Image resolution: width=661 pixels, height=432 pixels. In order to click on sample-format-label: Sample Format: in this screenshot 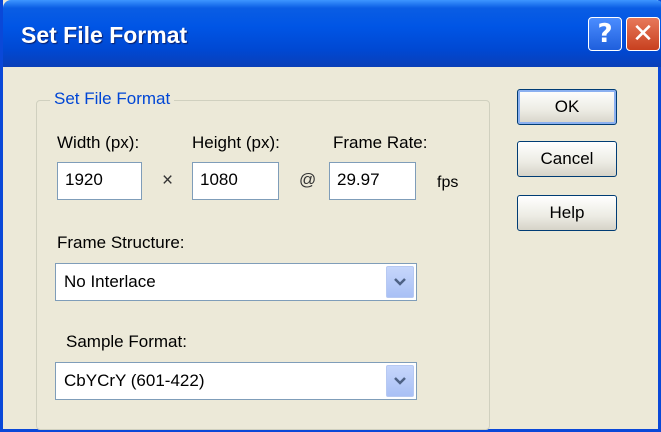, I will do `click(126, 341)`.